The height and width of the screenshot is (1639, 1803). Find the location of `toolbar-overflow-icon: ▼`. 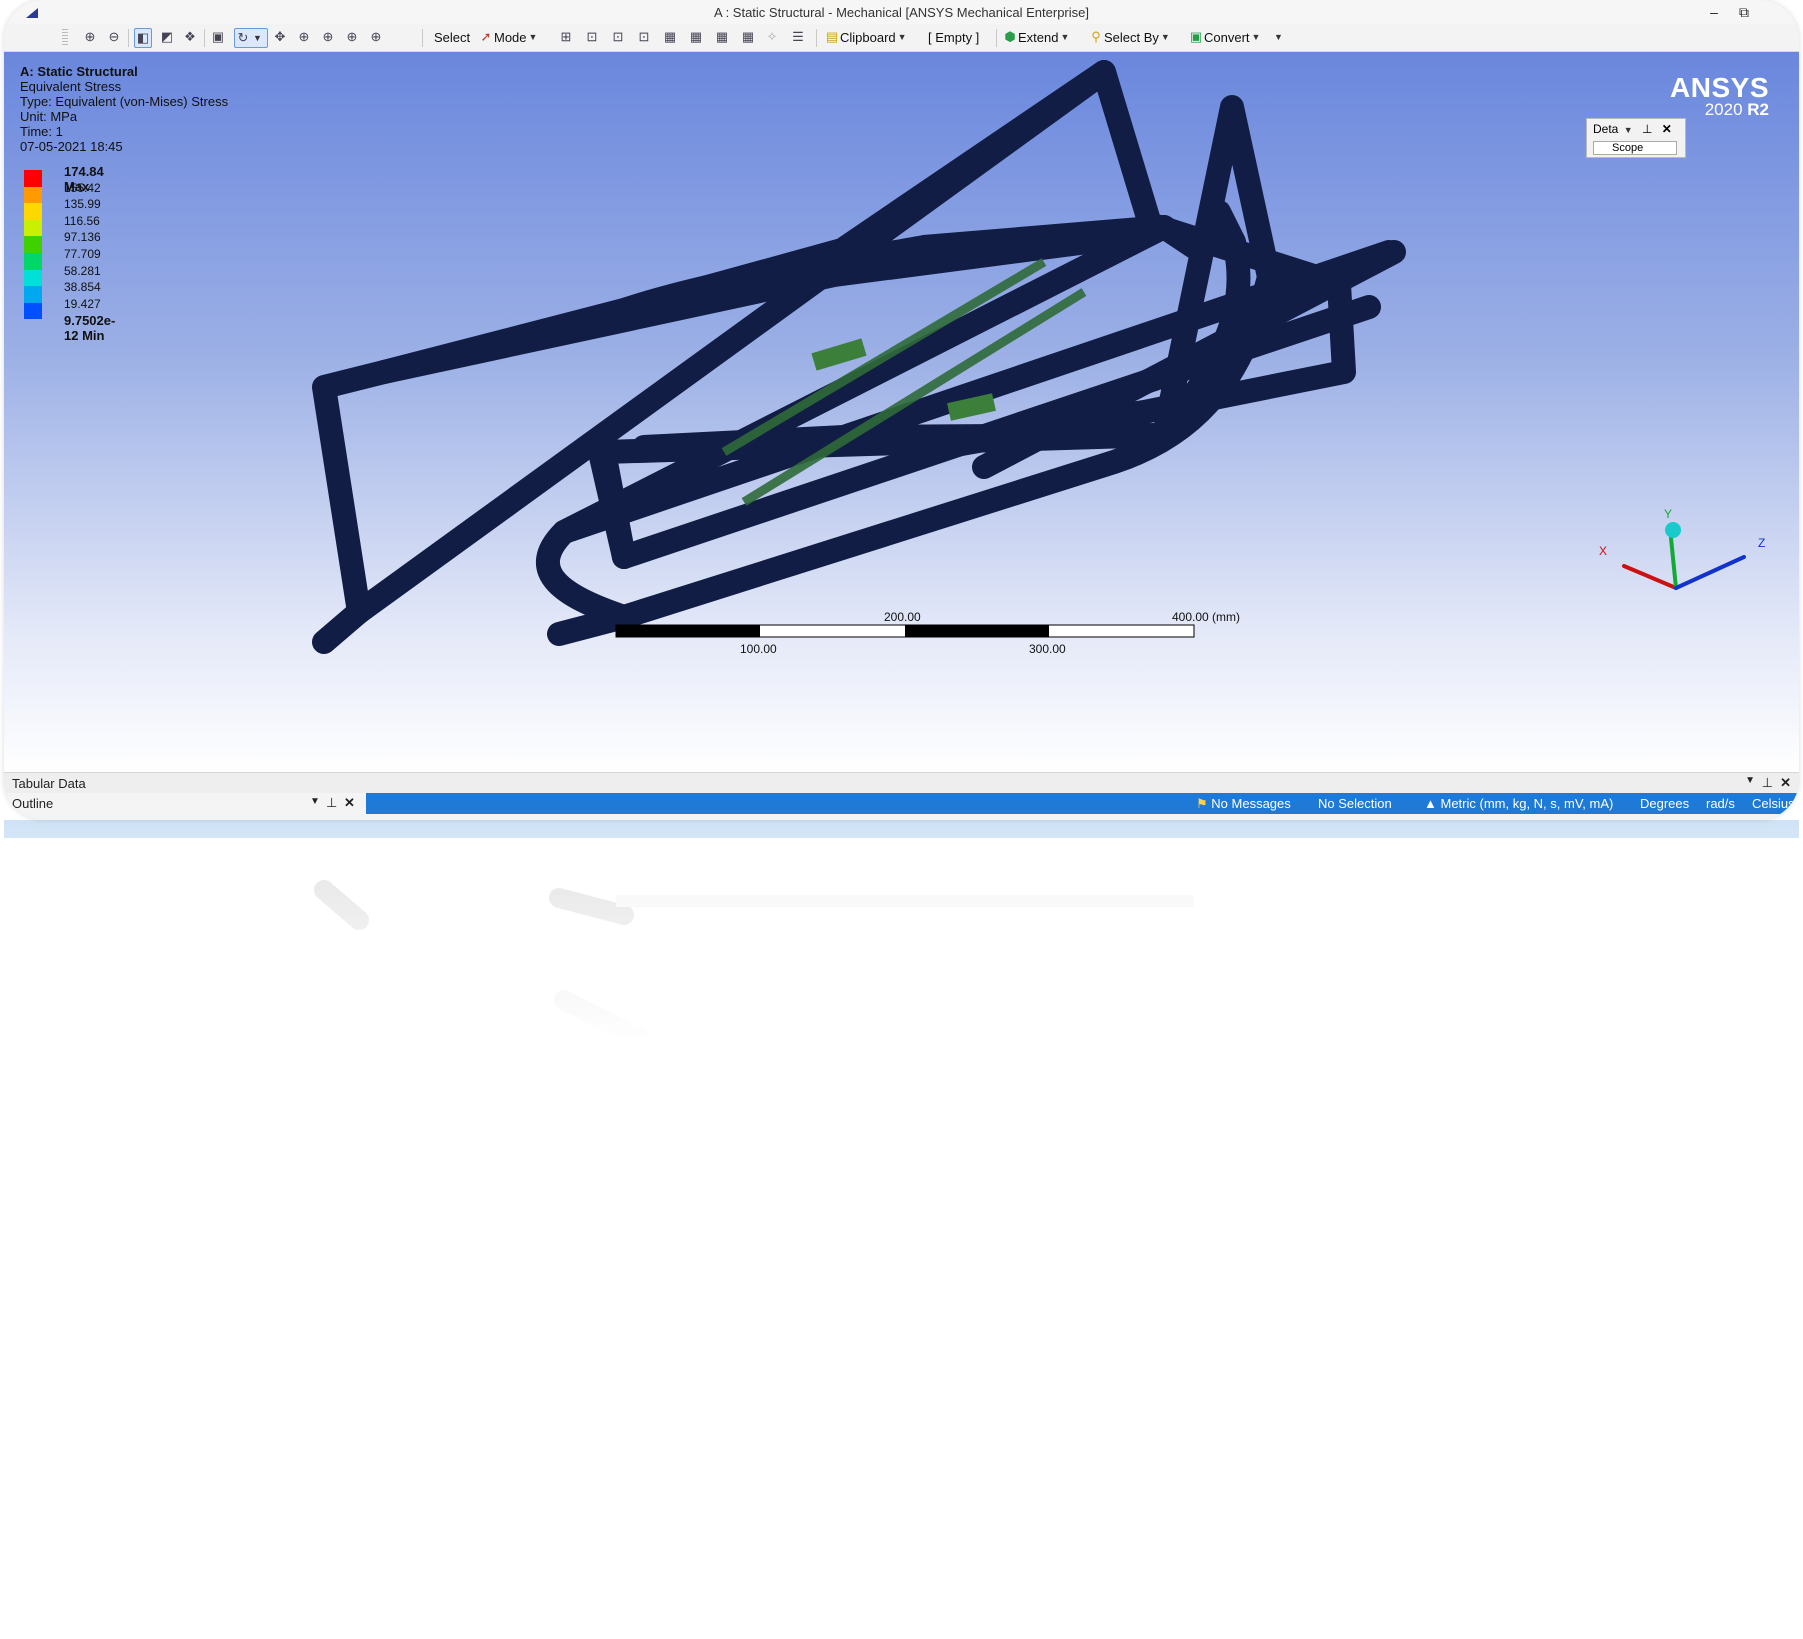

toolbar-overflow-icon: ▼ is located at coordinates (1277, 37).